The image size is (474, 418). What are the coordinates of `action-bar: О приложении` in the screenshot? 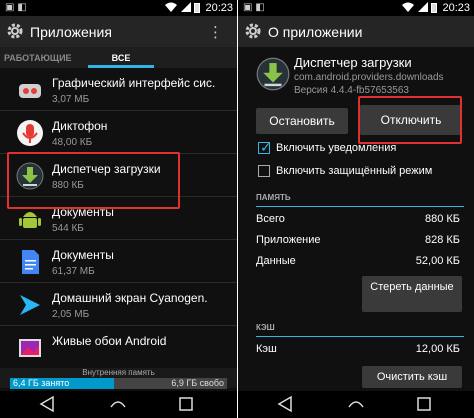 It's located at (356, 31).